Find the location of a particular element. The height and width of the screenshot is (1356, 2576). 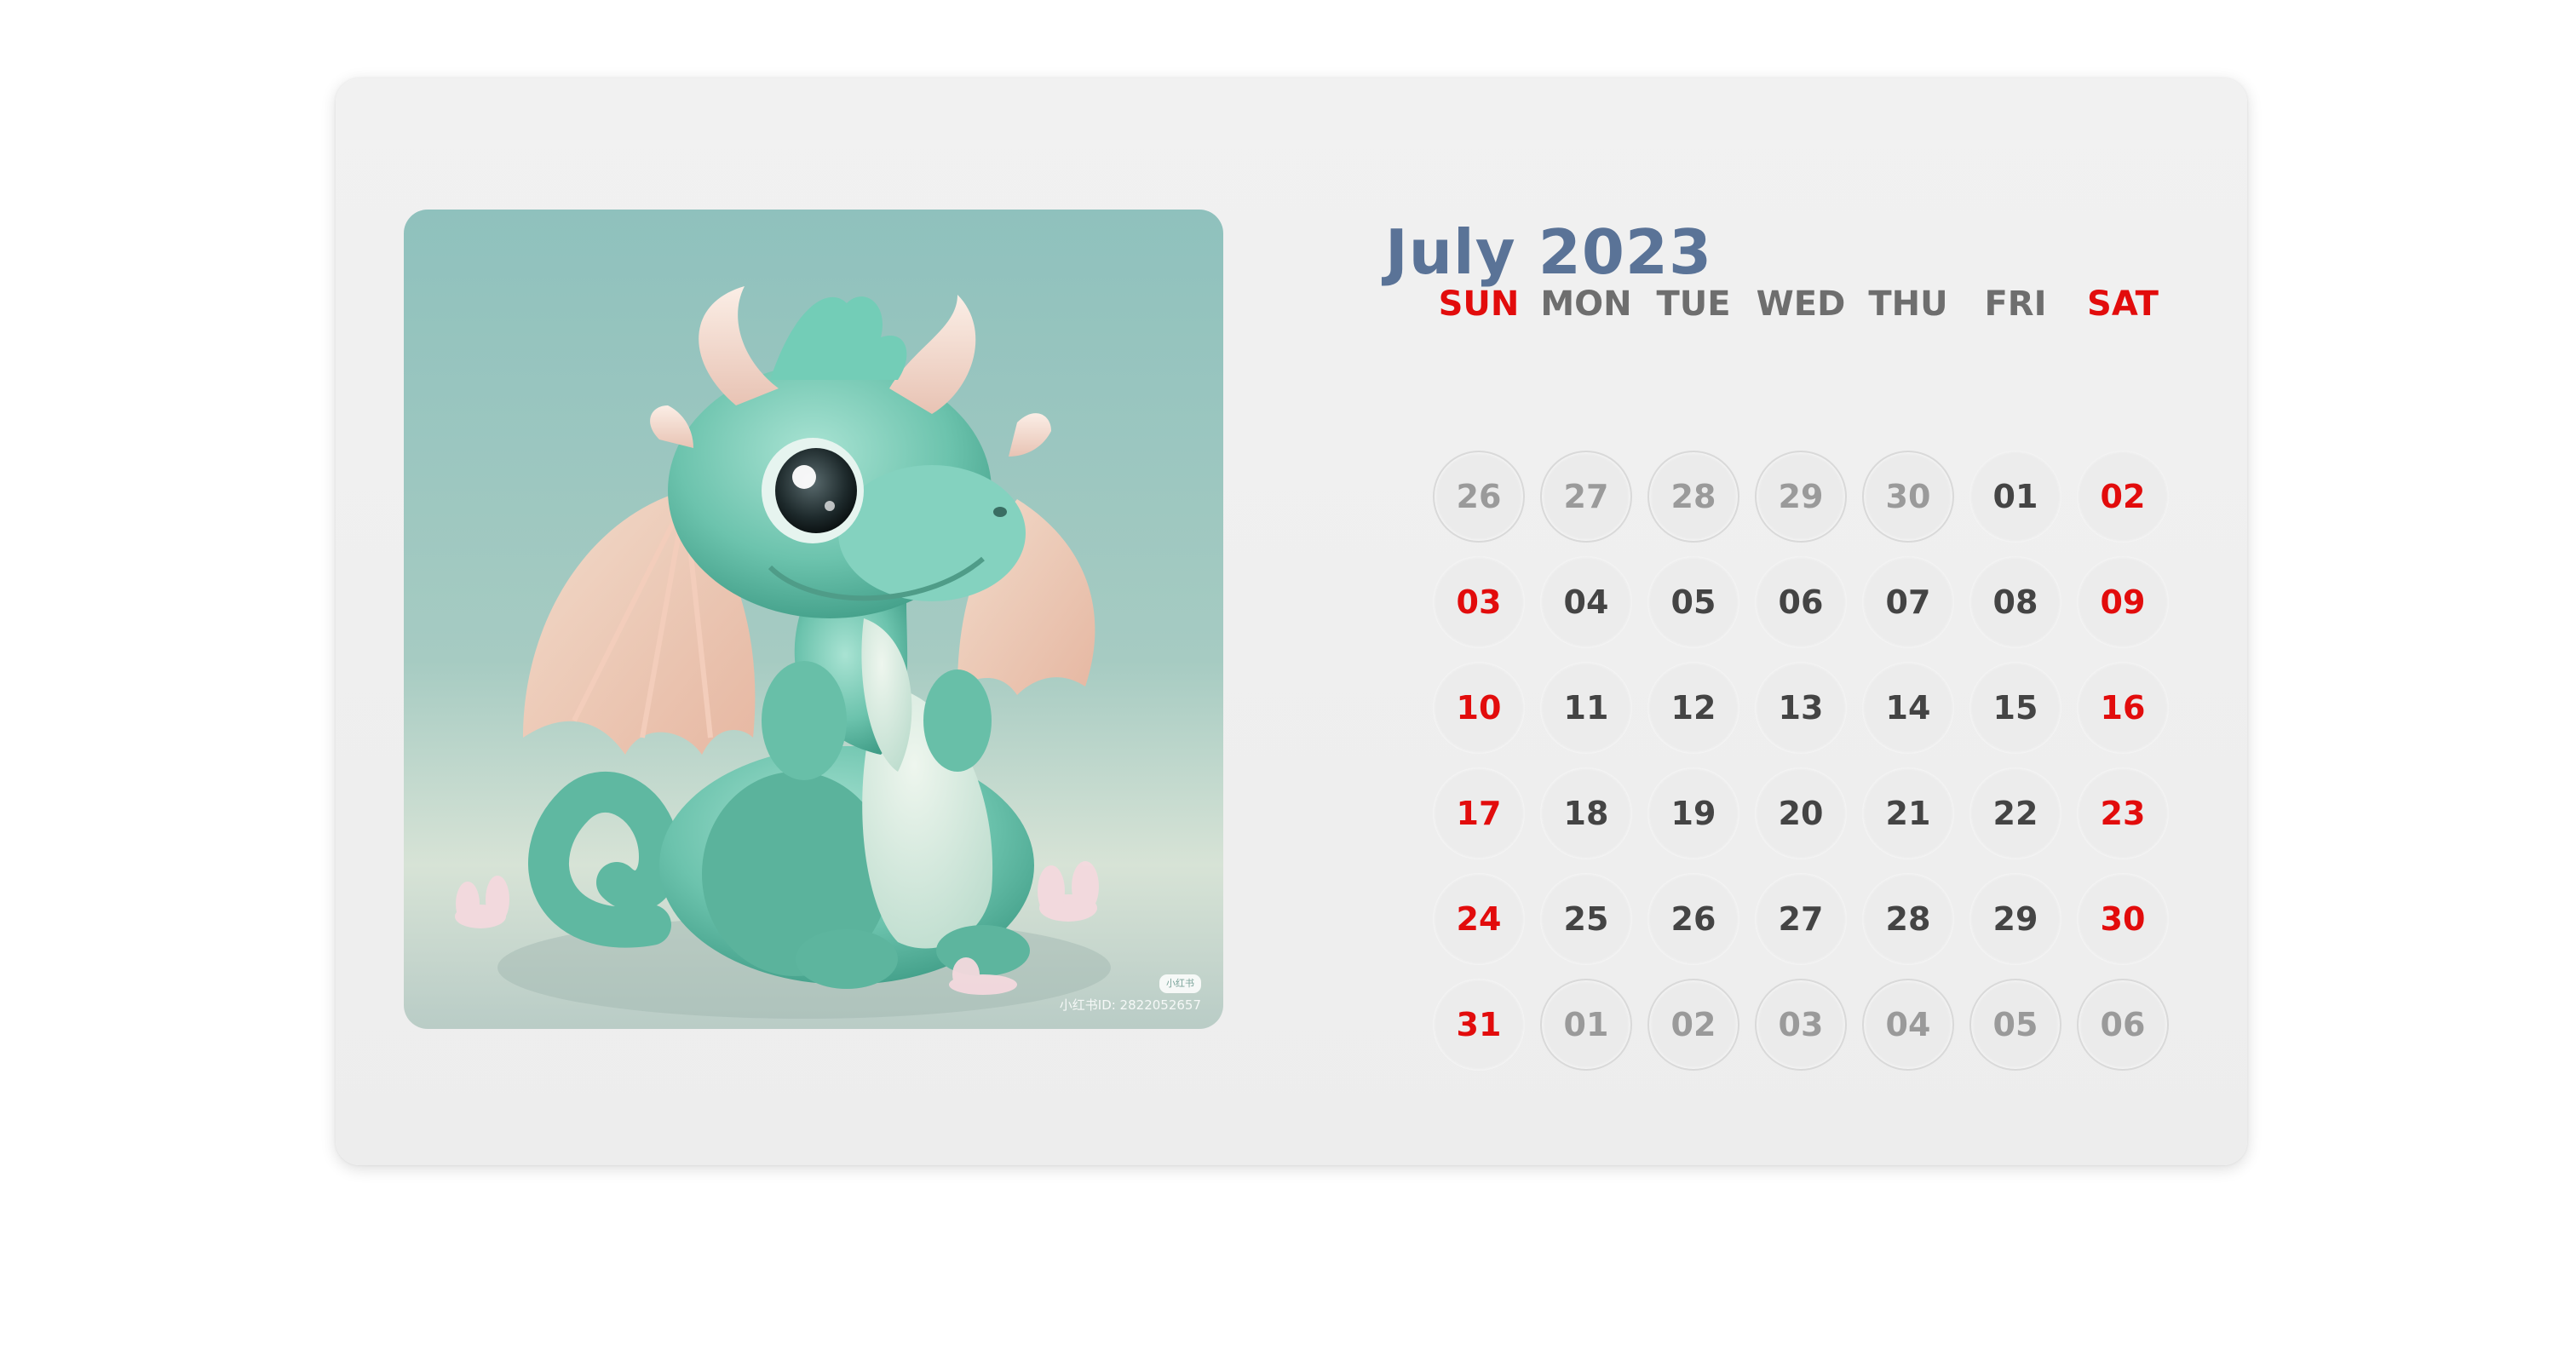

day-cell: 22 is located at coordinates (2015, 813).